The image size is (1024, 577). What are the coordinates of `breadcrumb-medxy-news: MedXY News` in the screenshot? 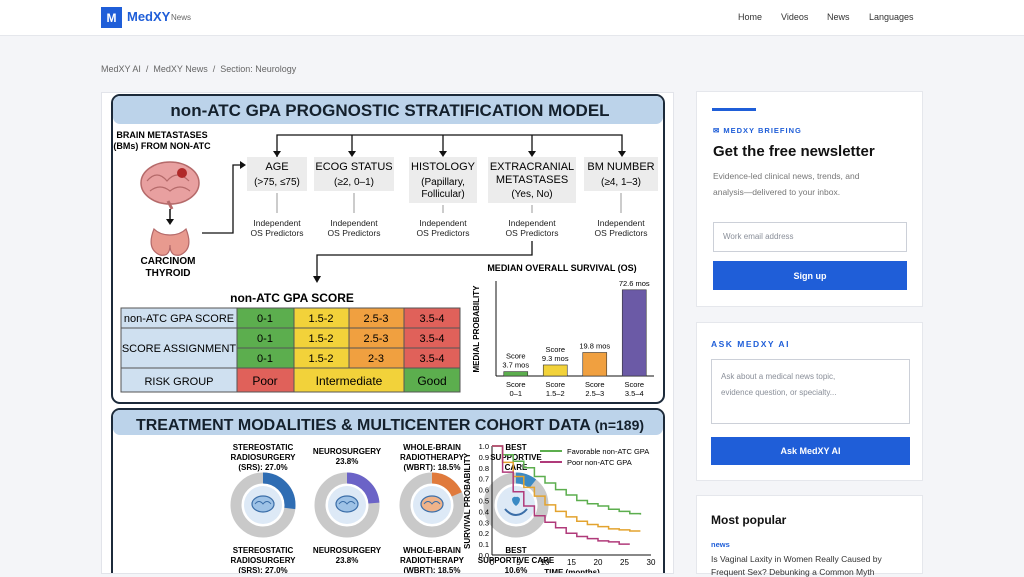 It's located at (180, 69).